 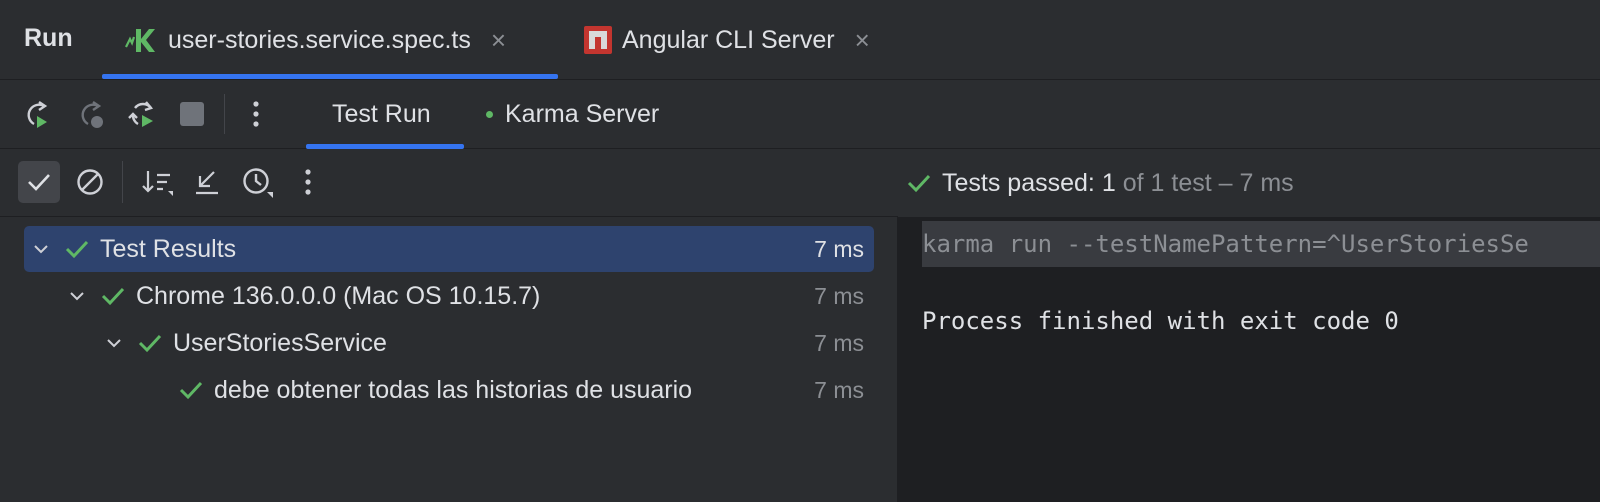 I want to click on tab-karma-server: Karma Server, so click(x=572, y=114).